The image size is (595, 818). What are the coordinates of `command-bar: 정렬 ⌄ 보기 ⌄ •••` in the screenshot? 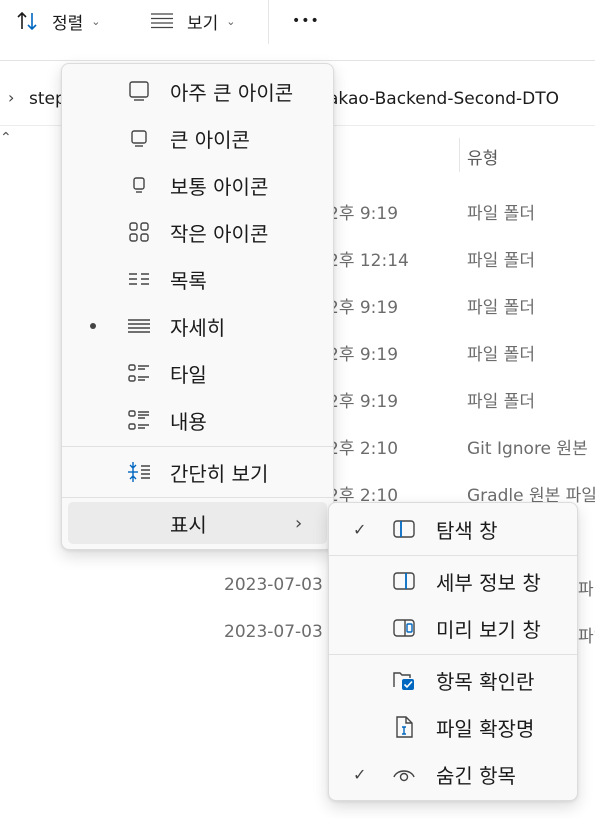 It's located at (297, 30).